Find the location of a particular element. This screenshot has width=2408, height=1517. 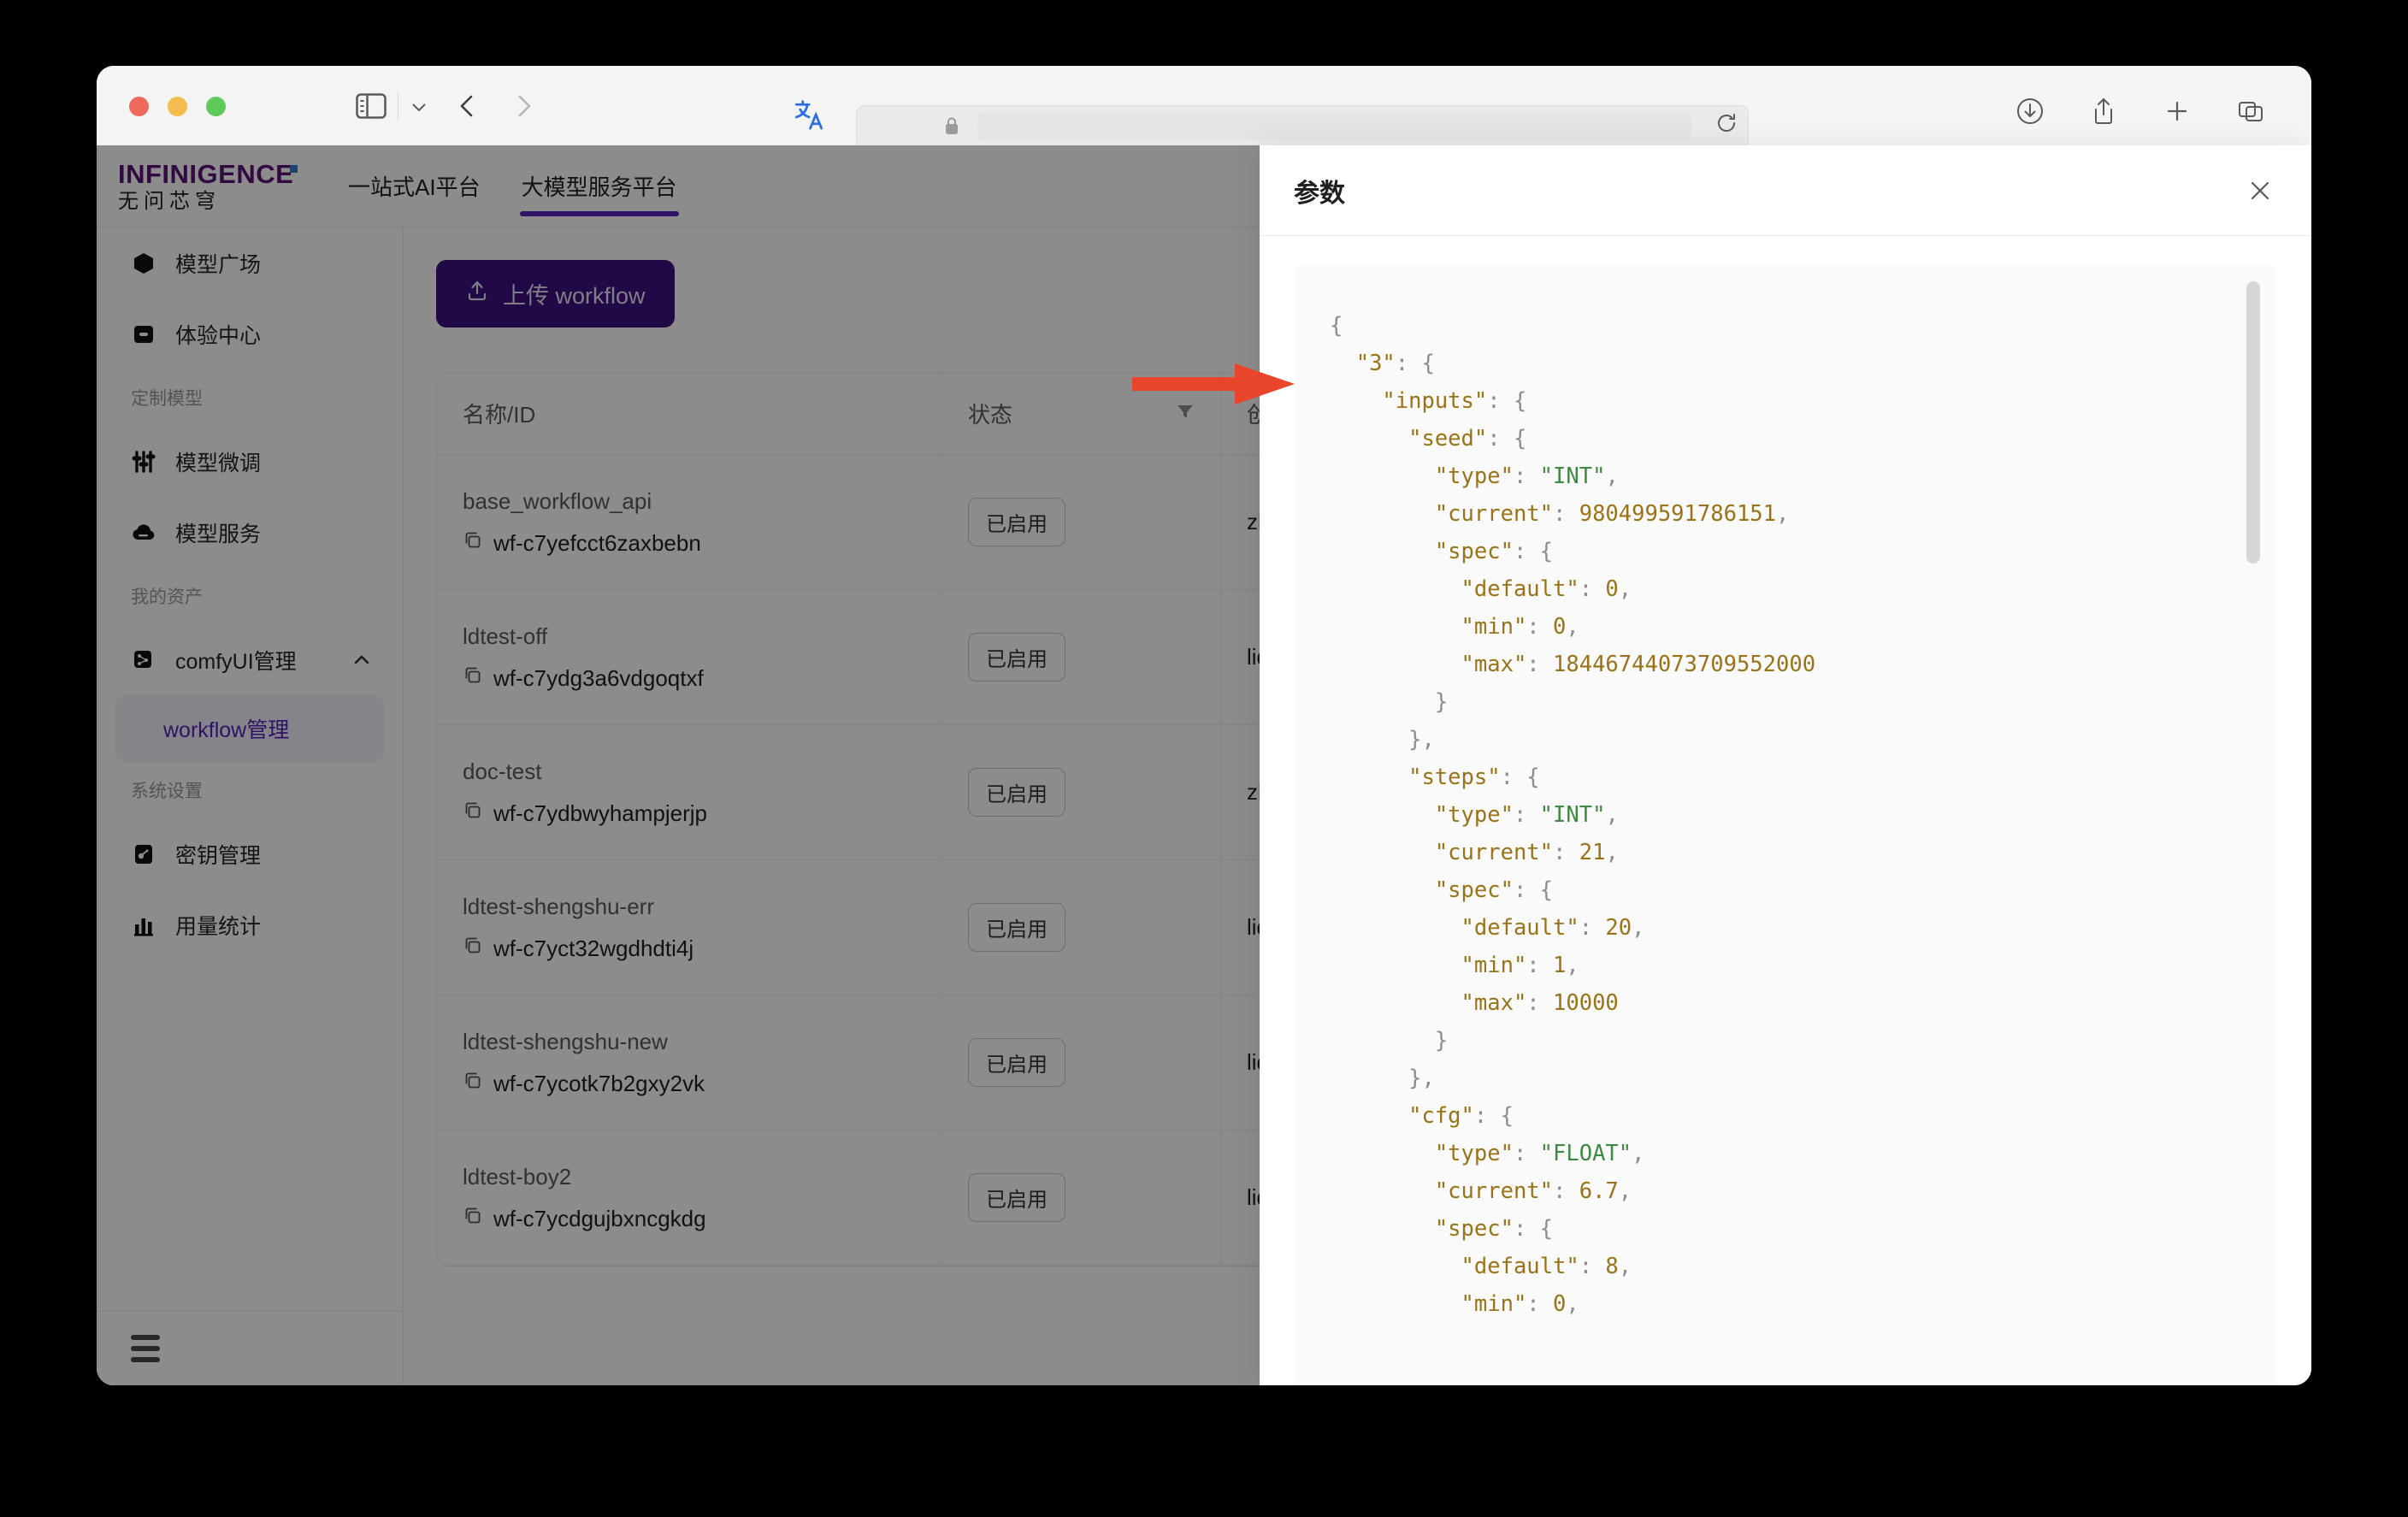

workflow-id: wf-c7ydg3a6vdgoqtxf is located at coordinates (702, 678).